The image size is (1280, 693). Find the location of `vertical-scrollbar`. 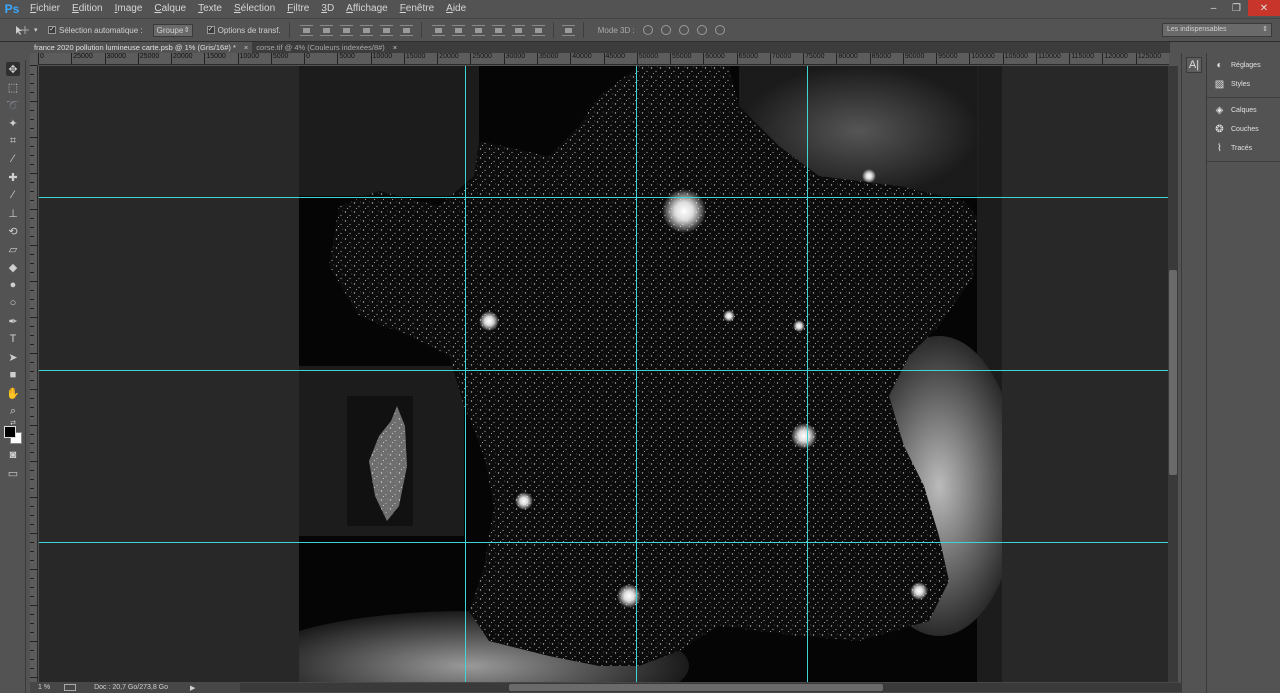

vertical-scrollbar is located at coordinates (1173, 374).